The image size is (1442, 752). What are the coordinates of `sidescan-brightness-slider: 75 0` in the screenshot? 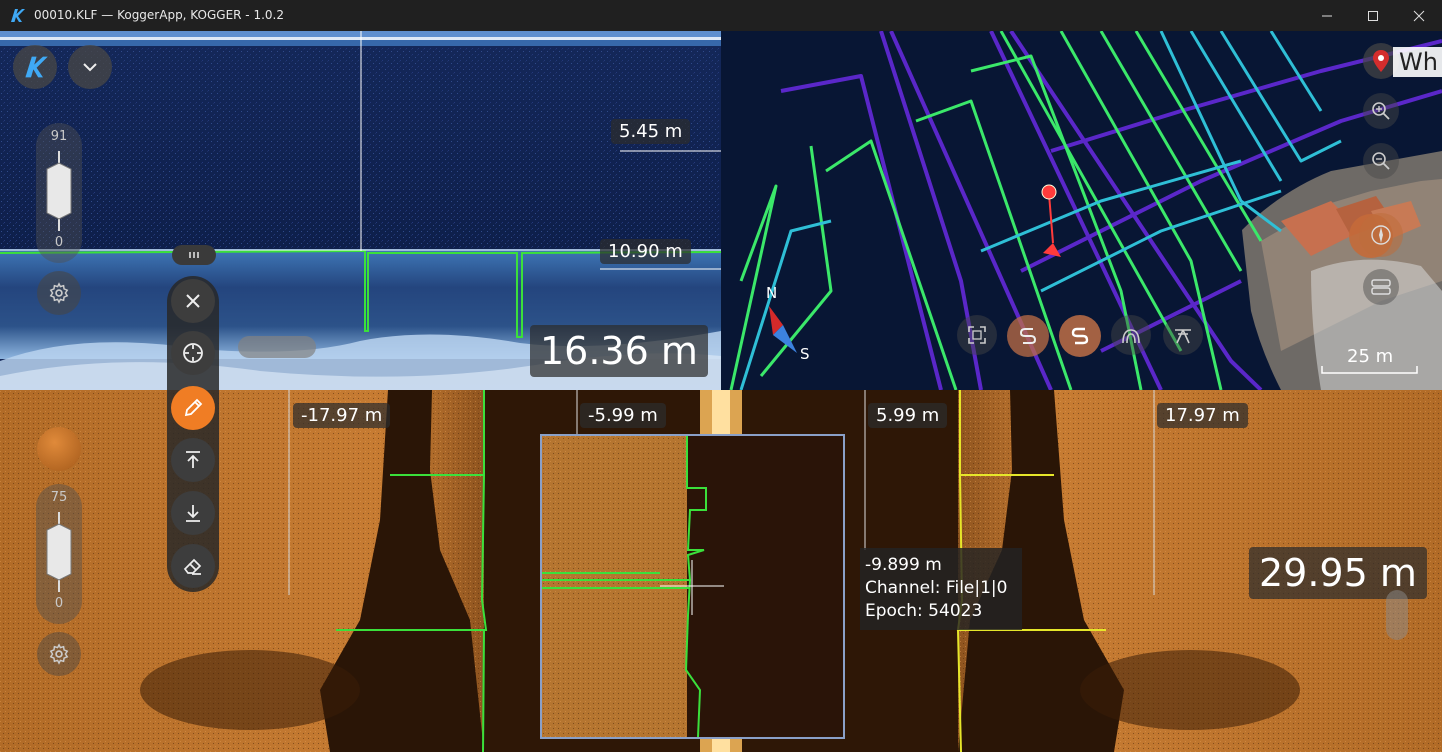 It's located at (59, 554).